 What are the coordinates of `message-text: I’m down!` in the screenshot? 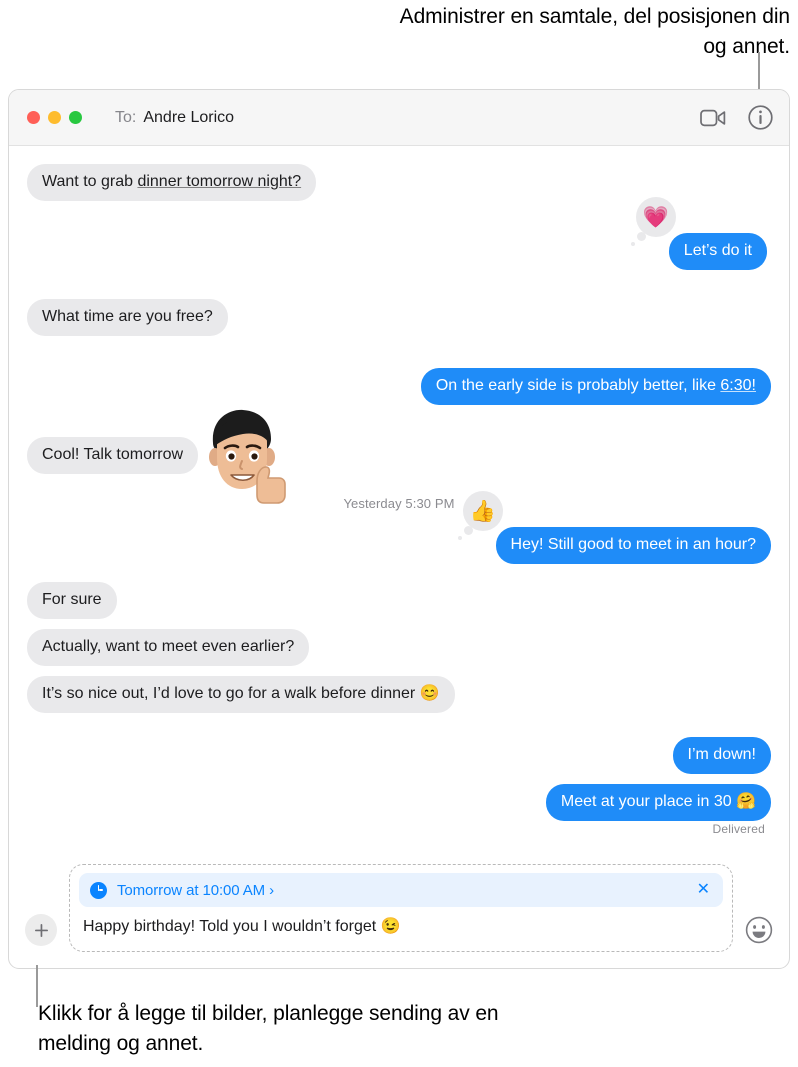 It's located at (721, 754).